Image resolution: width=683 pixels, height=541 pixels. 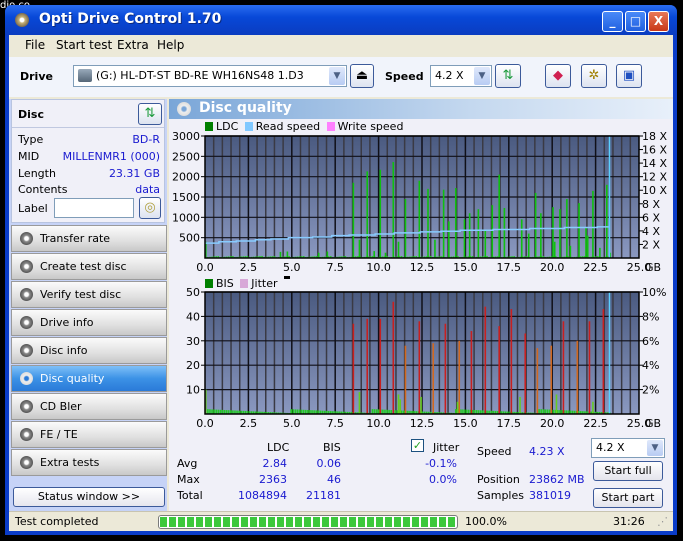 I want to click on drive-select: (G:) HL-DT-ST BD-RE WH16NS48 1.D3 ▼, so click(x=210, y=76).